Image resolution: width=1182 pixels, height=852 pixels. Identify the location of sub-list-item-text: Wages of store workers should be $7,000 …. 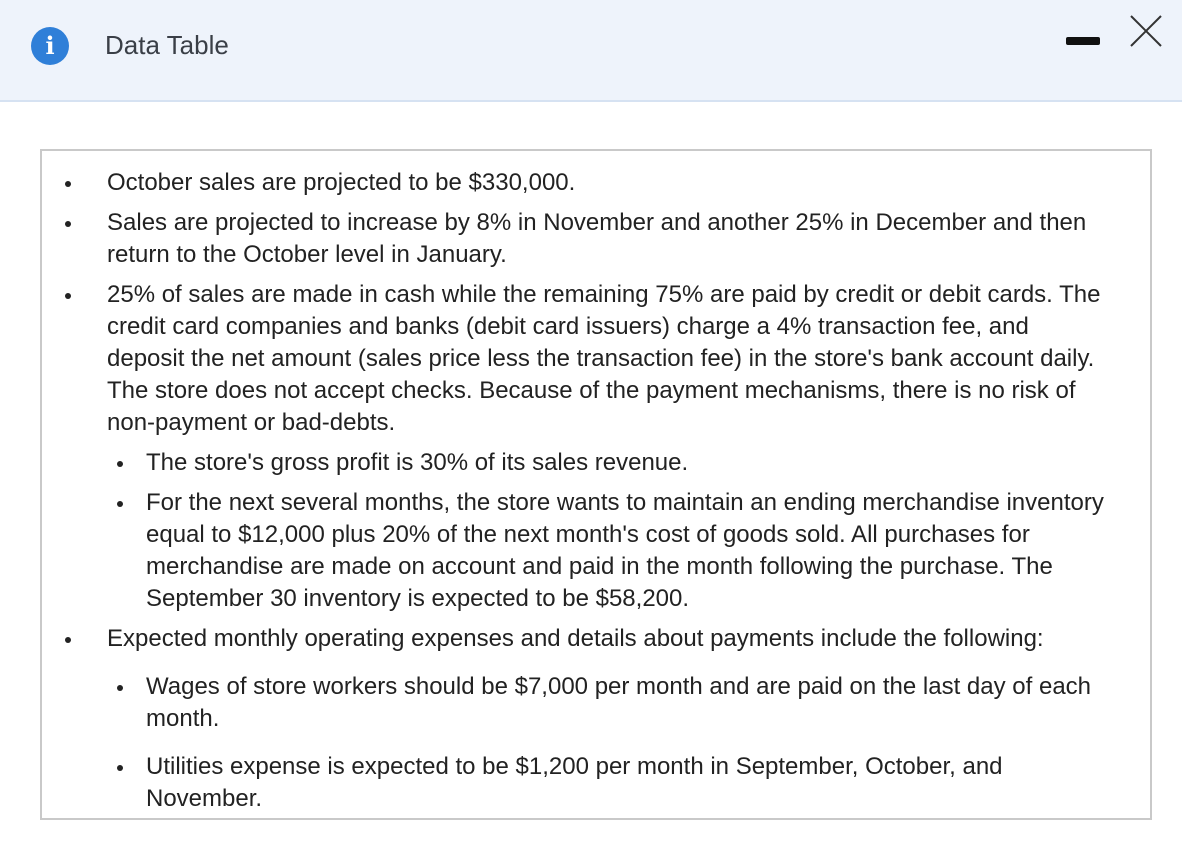
(619, 702).